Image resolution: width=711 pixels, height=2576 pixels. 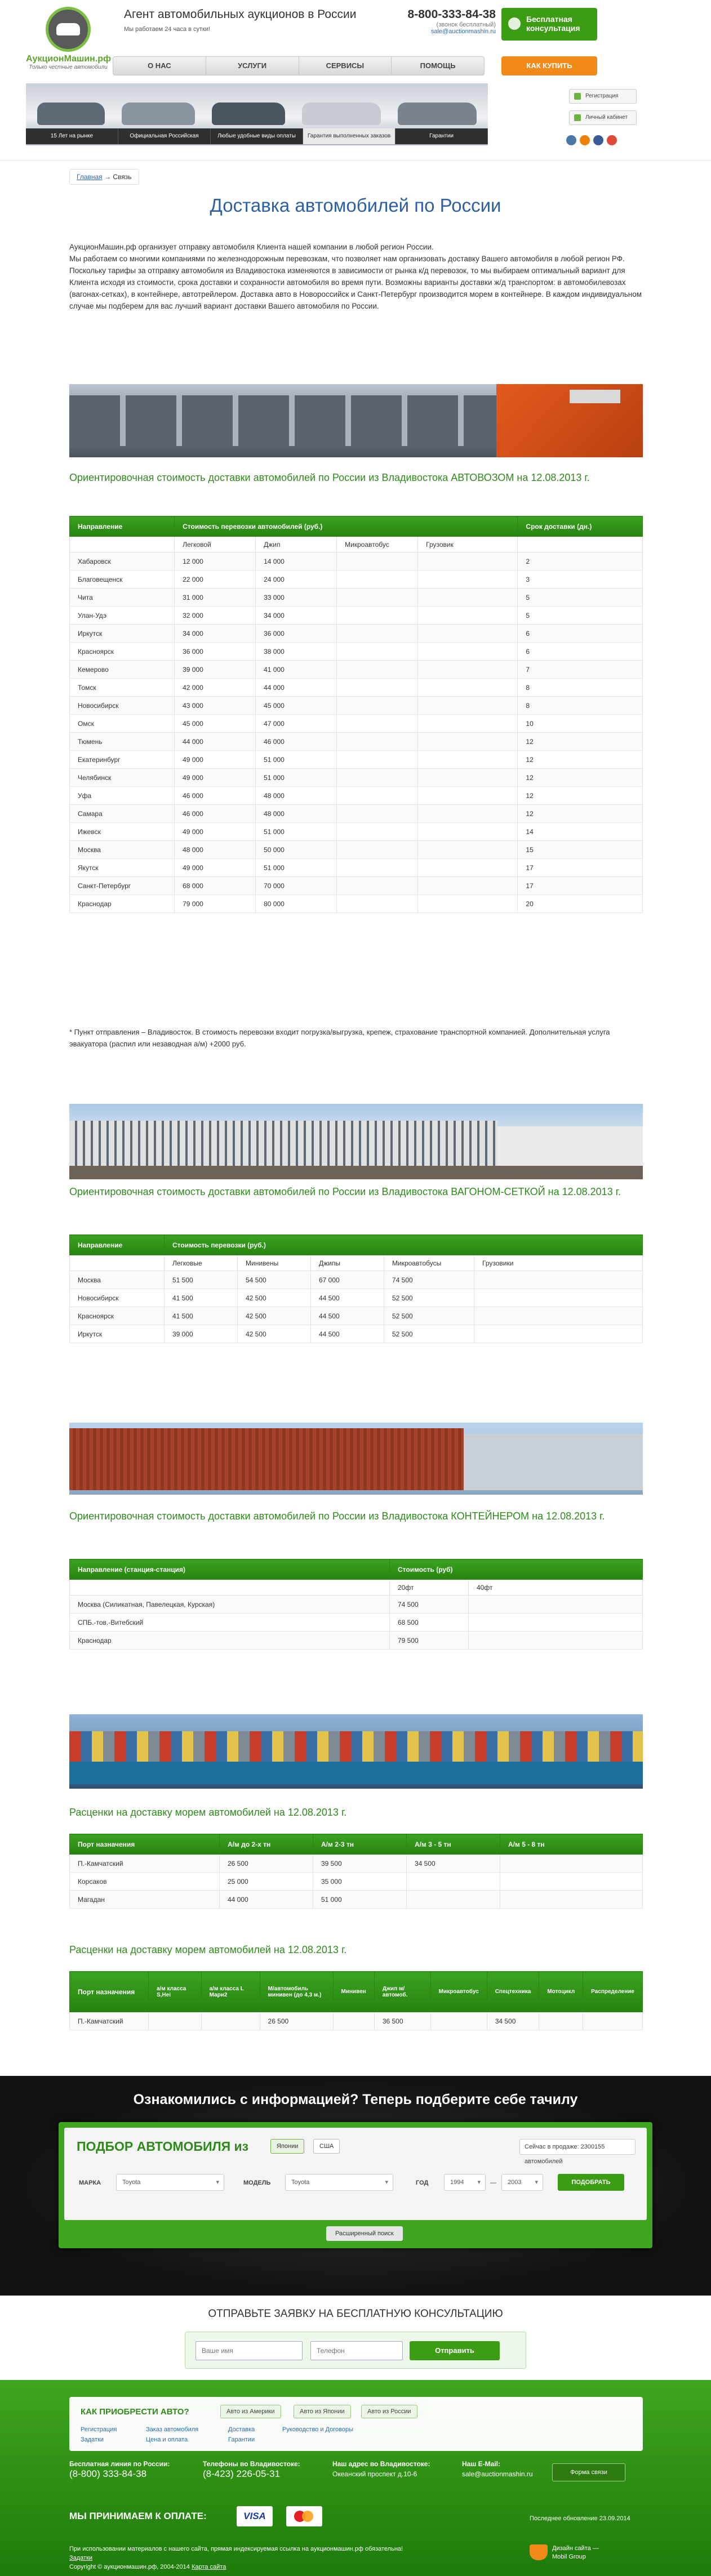 What do you see at coordinates (109, 2021) in the screenshot?
I see `row-label: П.-Камчатский` at bounding box center [109, 2021].